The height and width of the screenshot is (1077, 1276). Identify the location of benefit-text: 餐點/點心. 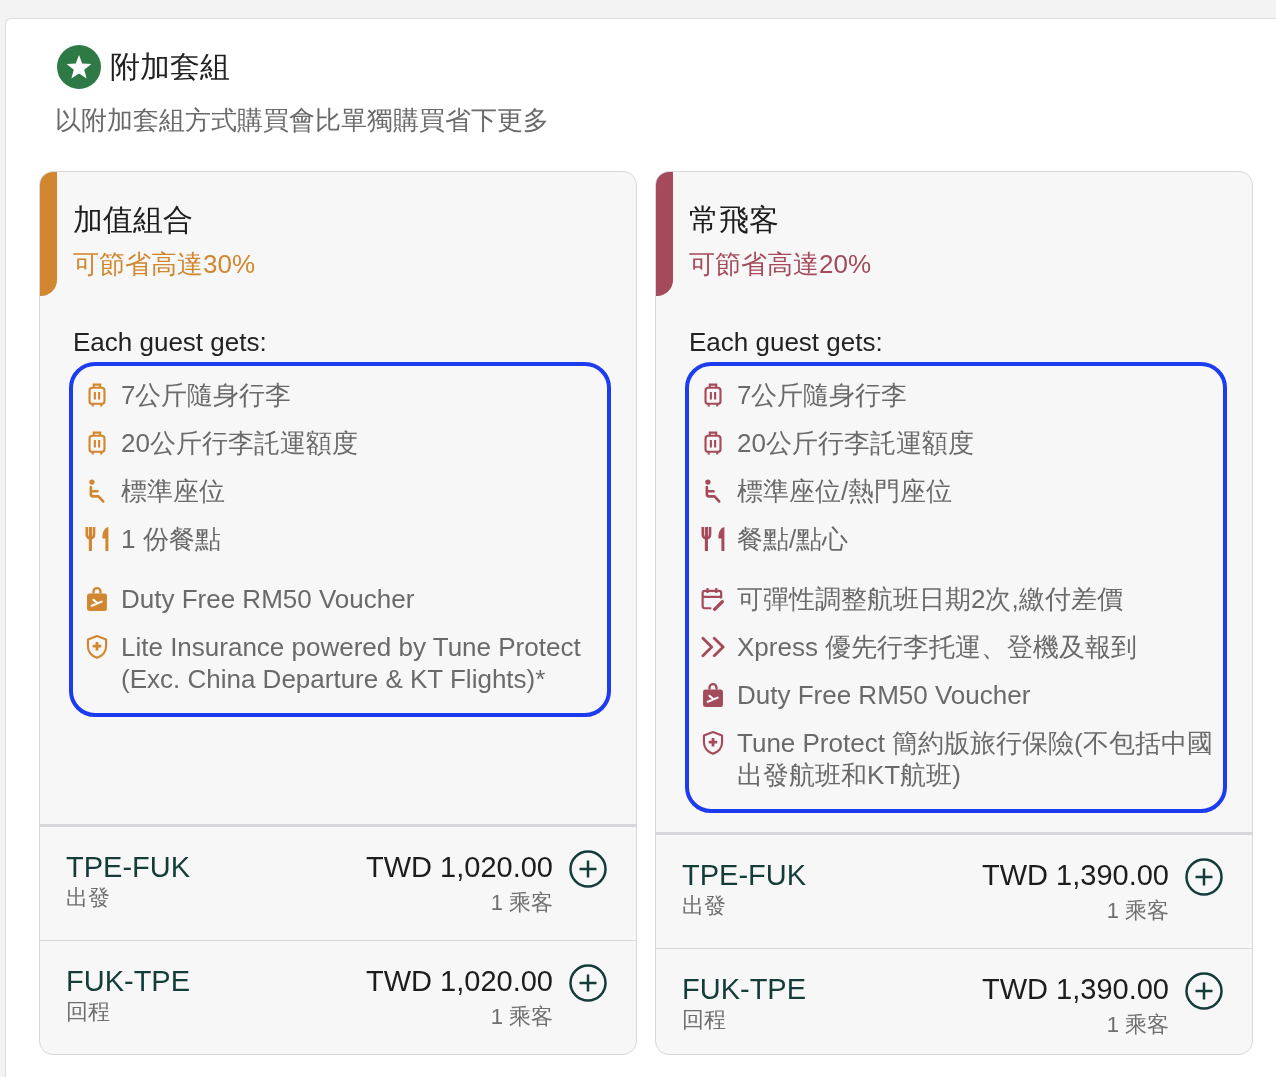
(793, 539).